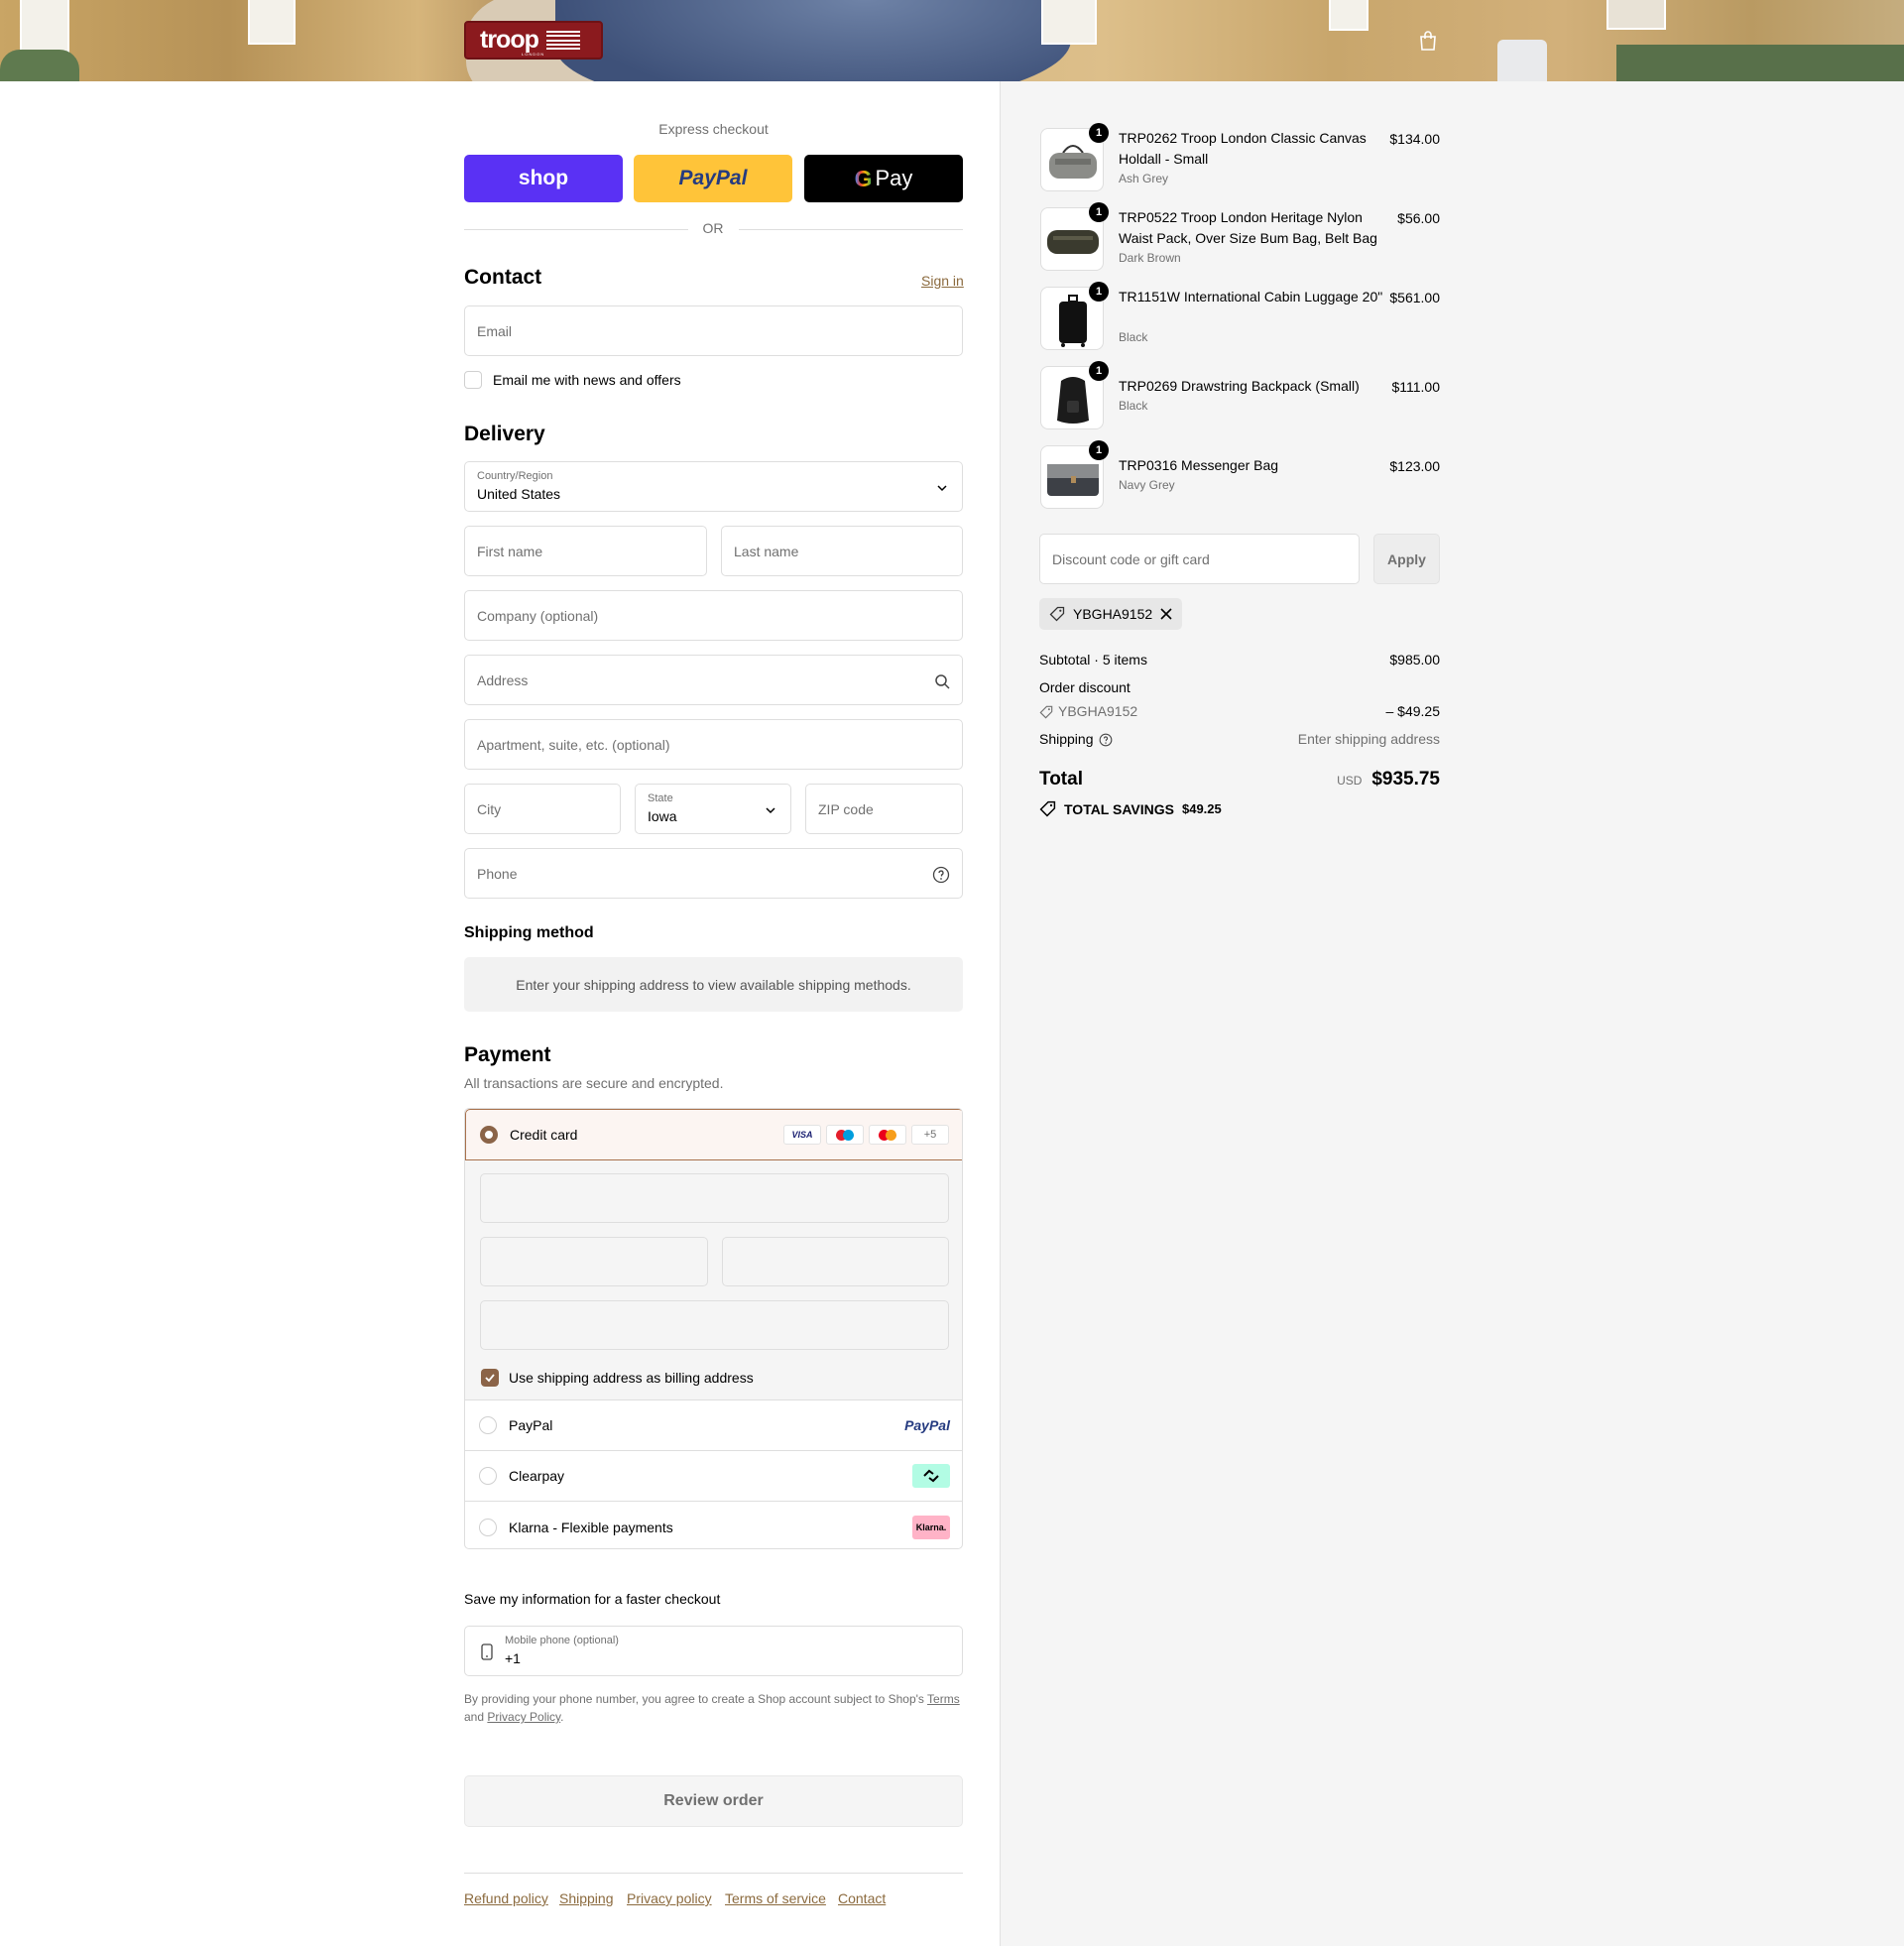  What do you see at coordinates (1150, 258) in the screenshot?
I see `item-variant: Dark Brown` at bounding box center [1150, 258].